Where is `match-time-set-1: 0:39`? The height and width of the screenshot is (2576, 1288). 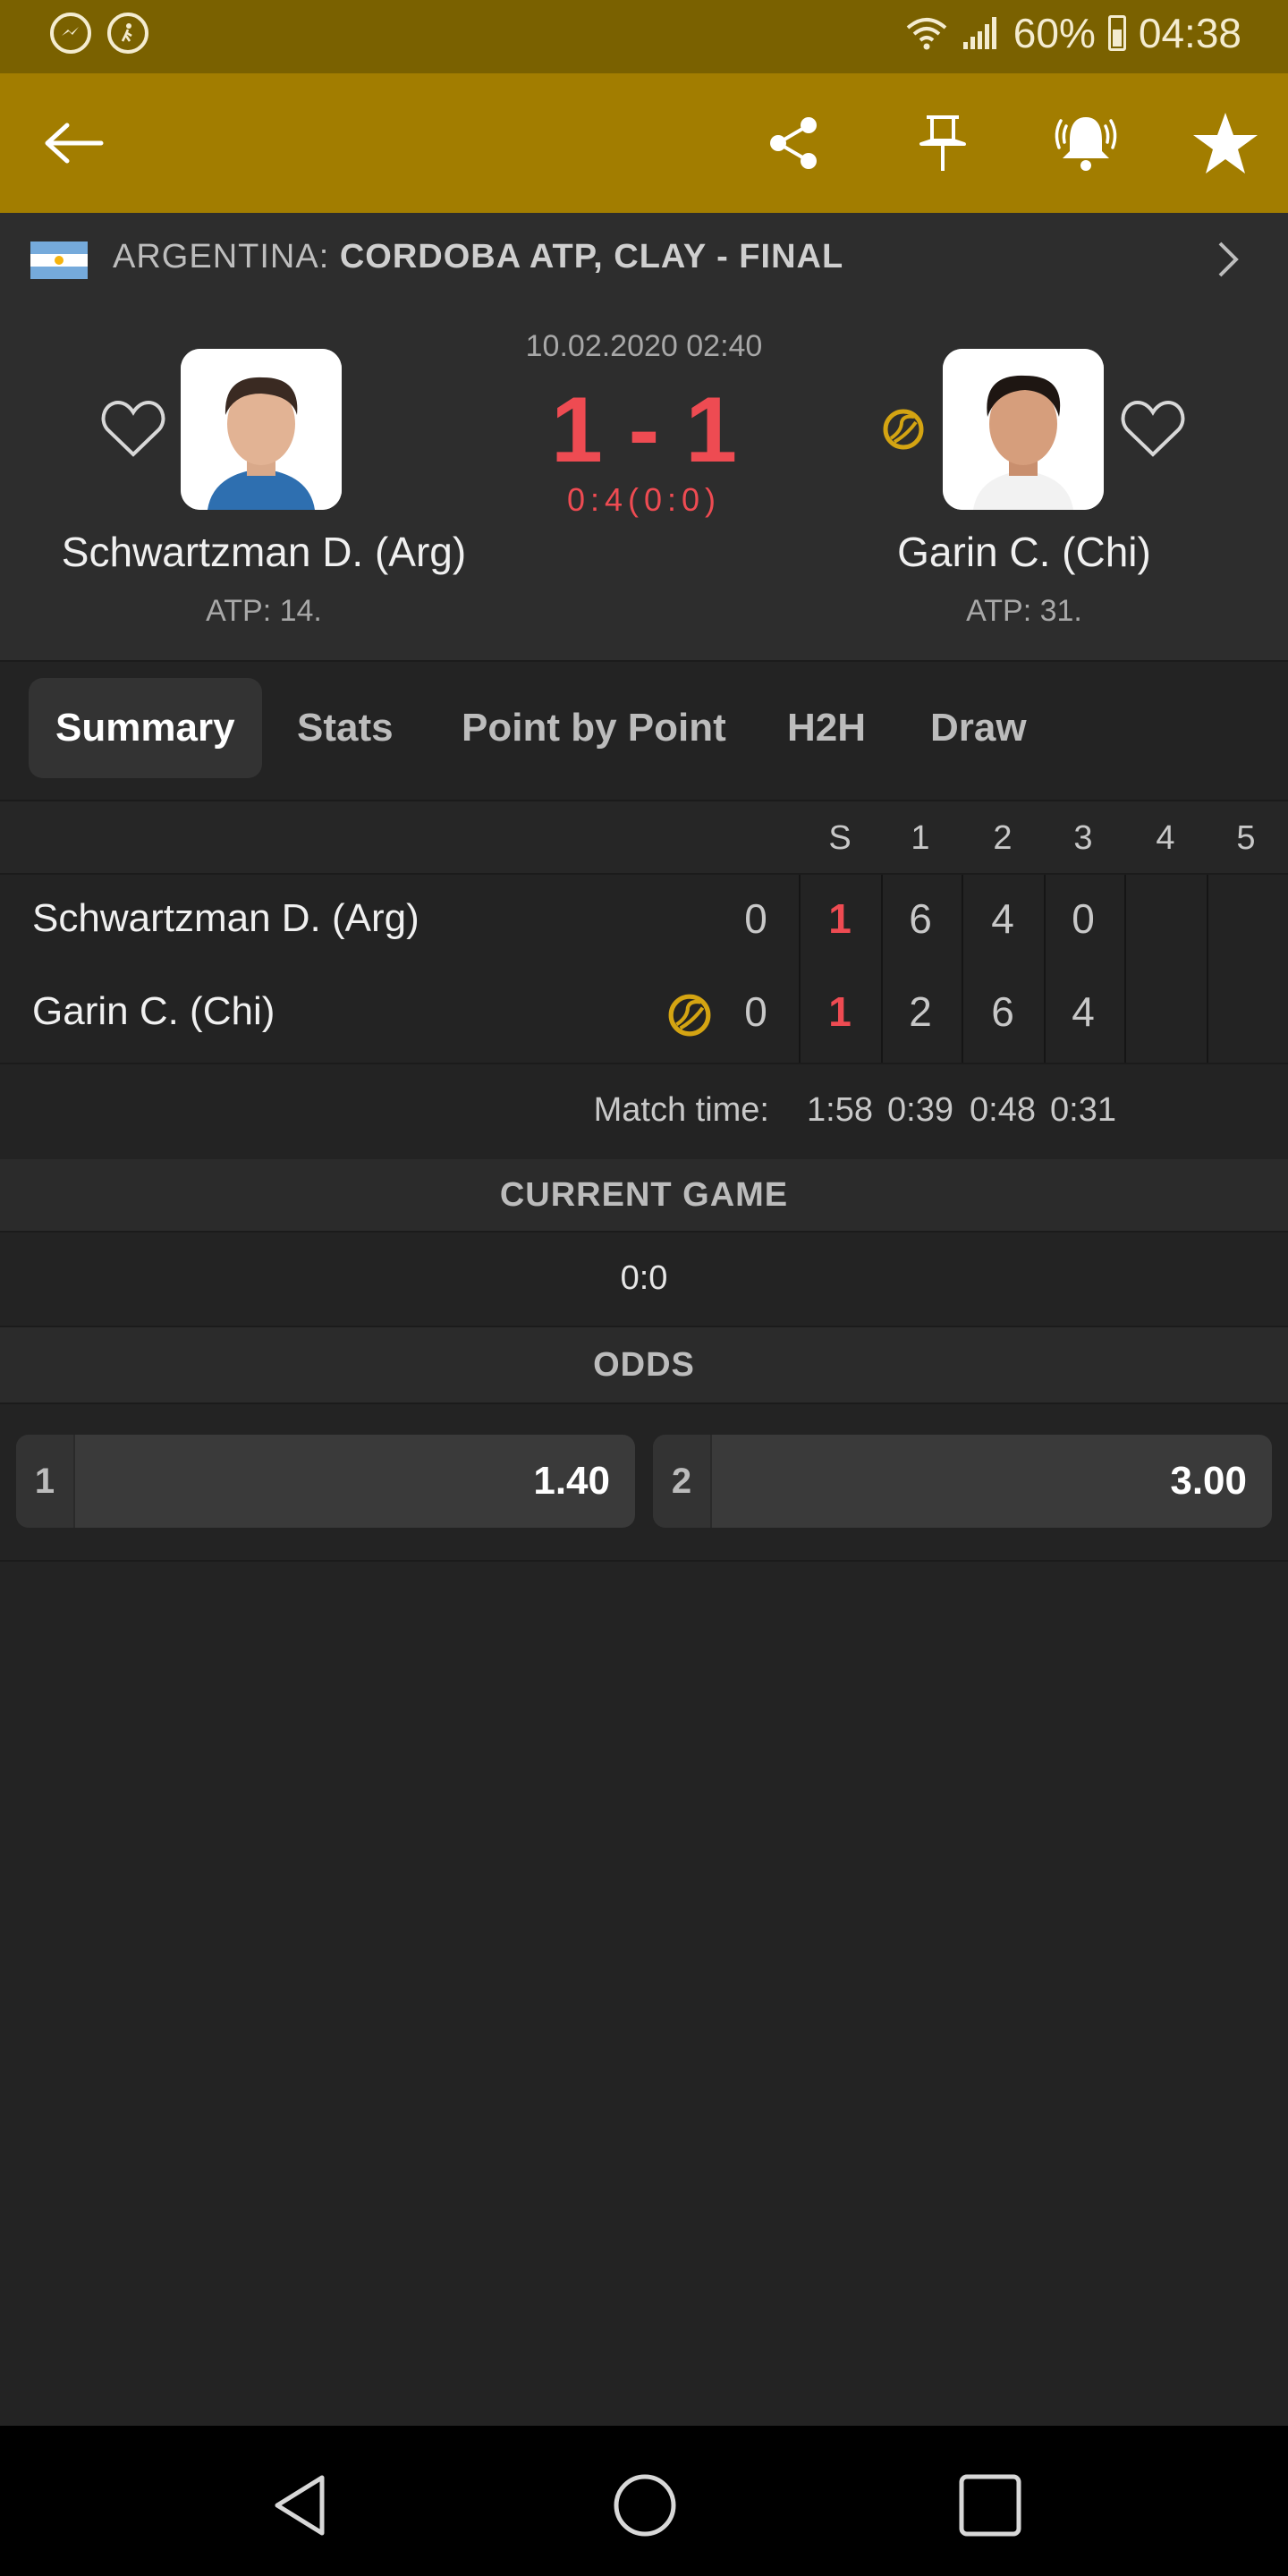 match-time-set-1: 0:39 is located at coordinates (920, 1110).